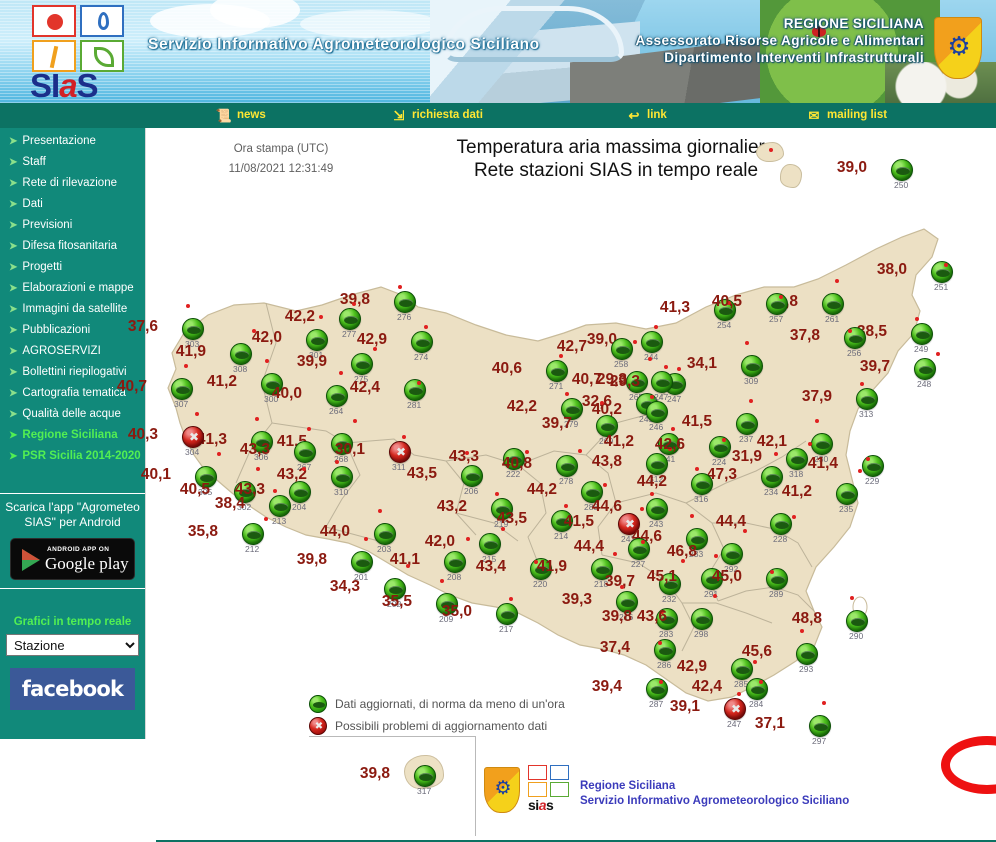 The image size is (996, 842). I want to click on sidebar-item-rete-di-rilevazione: ➤ Rete di rilevazione, so click(72, 183).